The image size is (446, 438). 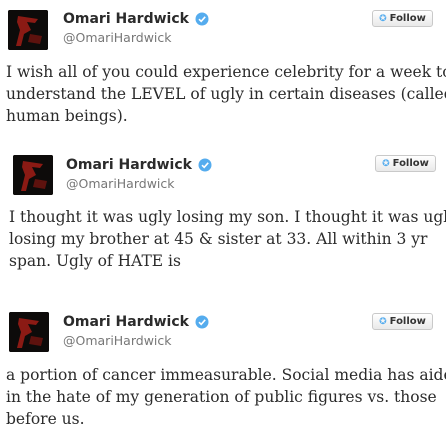 I want to click on tweet-text-line: human beings)., so click(x=67, y=116).